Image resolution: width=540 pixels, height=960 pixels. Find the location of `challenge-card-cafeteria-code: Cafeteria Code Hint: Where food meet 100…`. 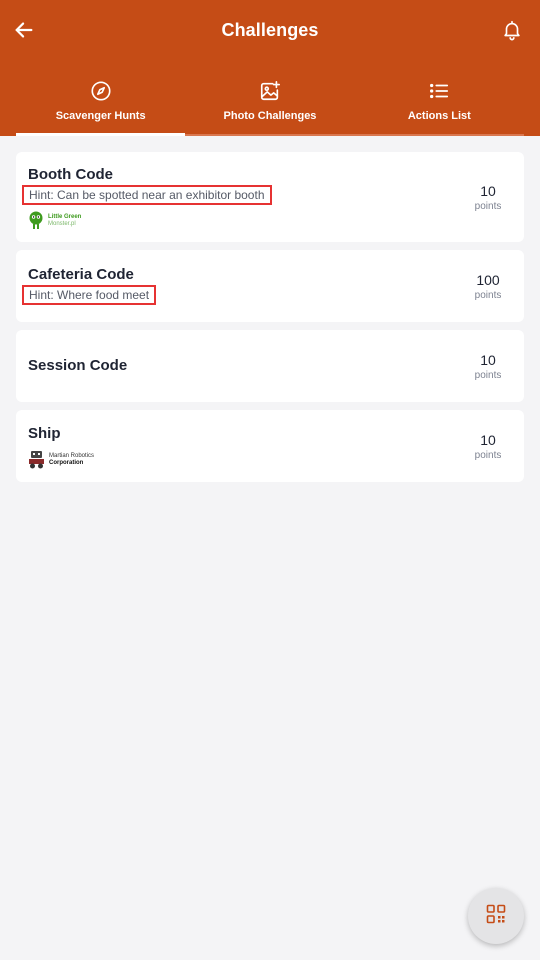

challenge-card-cafeteria-code: Cafeteria Code Hint: Where food meet 100… is located at coordinates (270, 286).